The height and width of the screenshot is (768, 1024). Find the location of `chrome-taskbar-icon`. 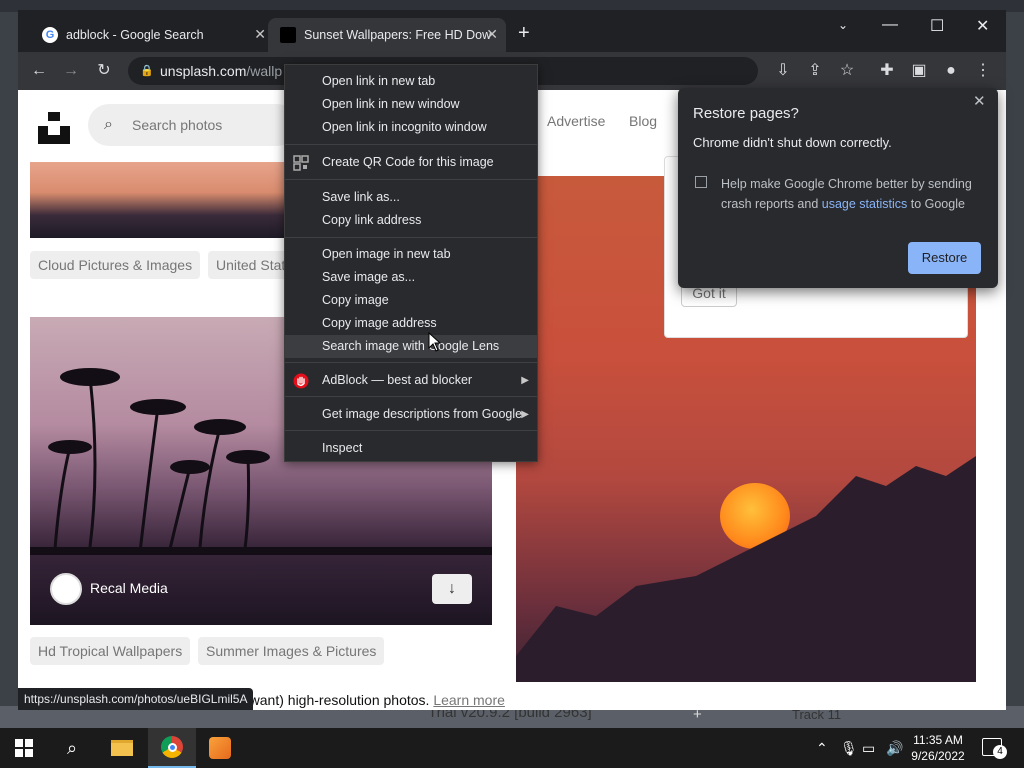

chrome-taskbar-icon is located at coordinates (172, 748).